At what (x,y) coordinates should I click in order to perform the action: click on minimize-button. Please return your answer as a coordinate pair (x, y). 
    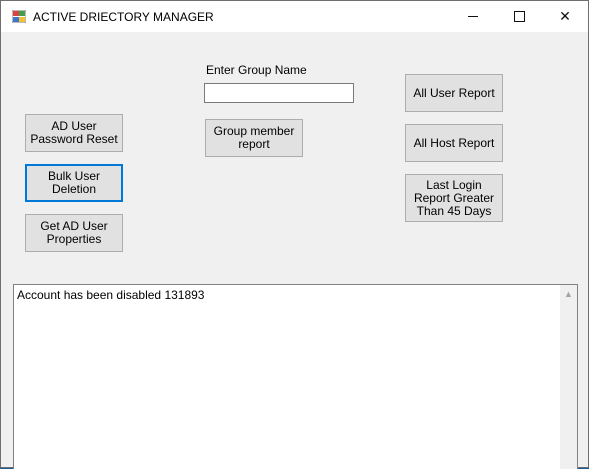
    Looking at the image, I should click on (473, 16).